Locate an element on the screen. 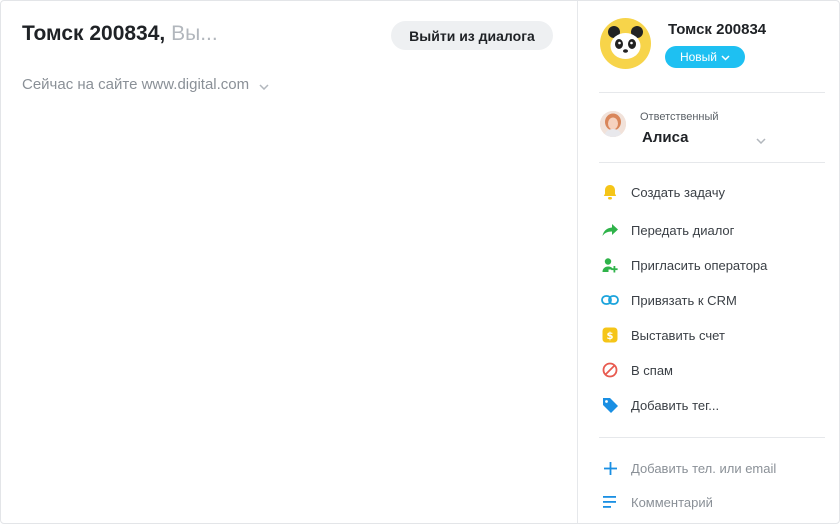 The image size is (840, 524). action-label: Пригласить оператора is located at coordinates (699, 265).